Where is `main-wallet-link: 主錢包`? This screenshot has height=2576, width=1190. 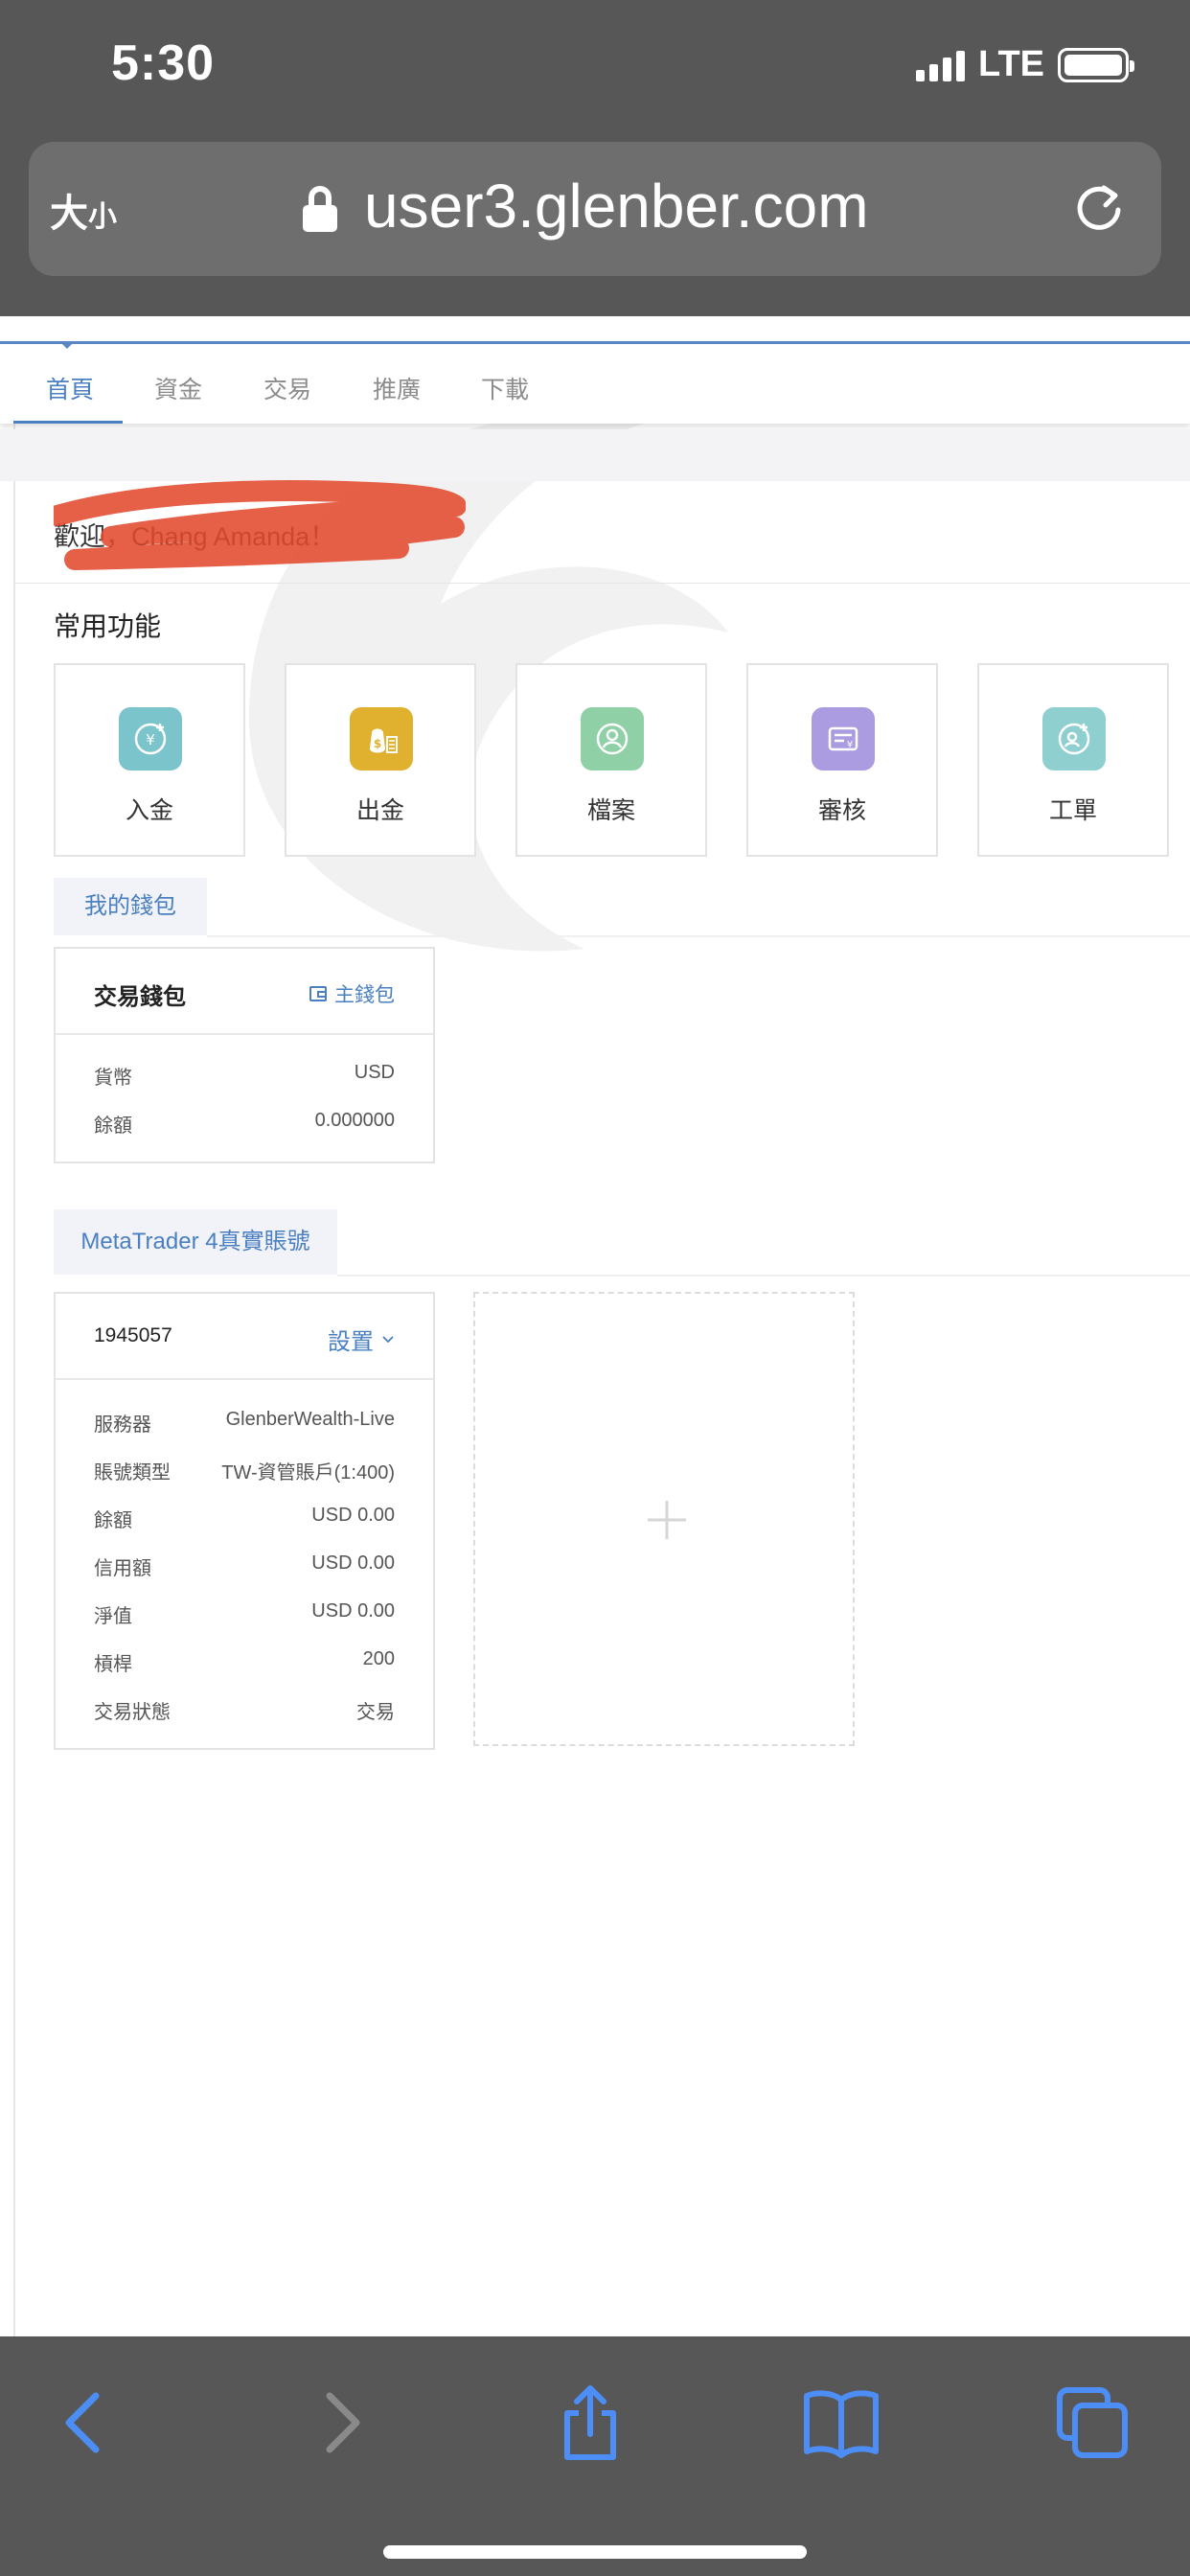 main-wallet-link: 主錢包 is located at coordinates (352, 993).